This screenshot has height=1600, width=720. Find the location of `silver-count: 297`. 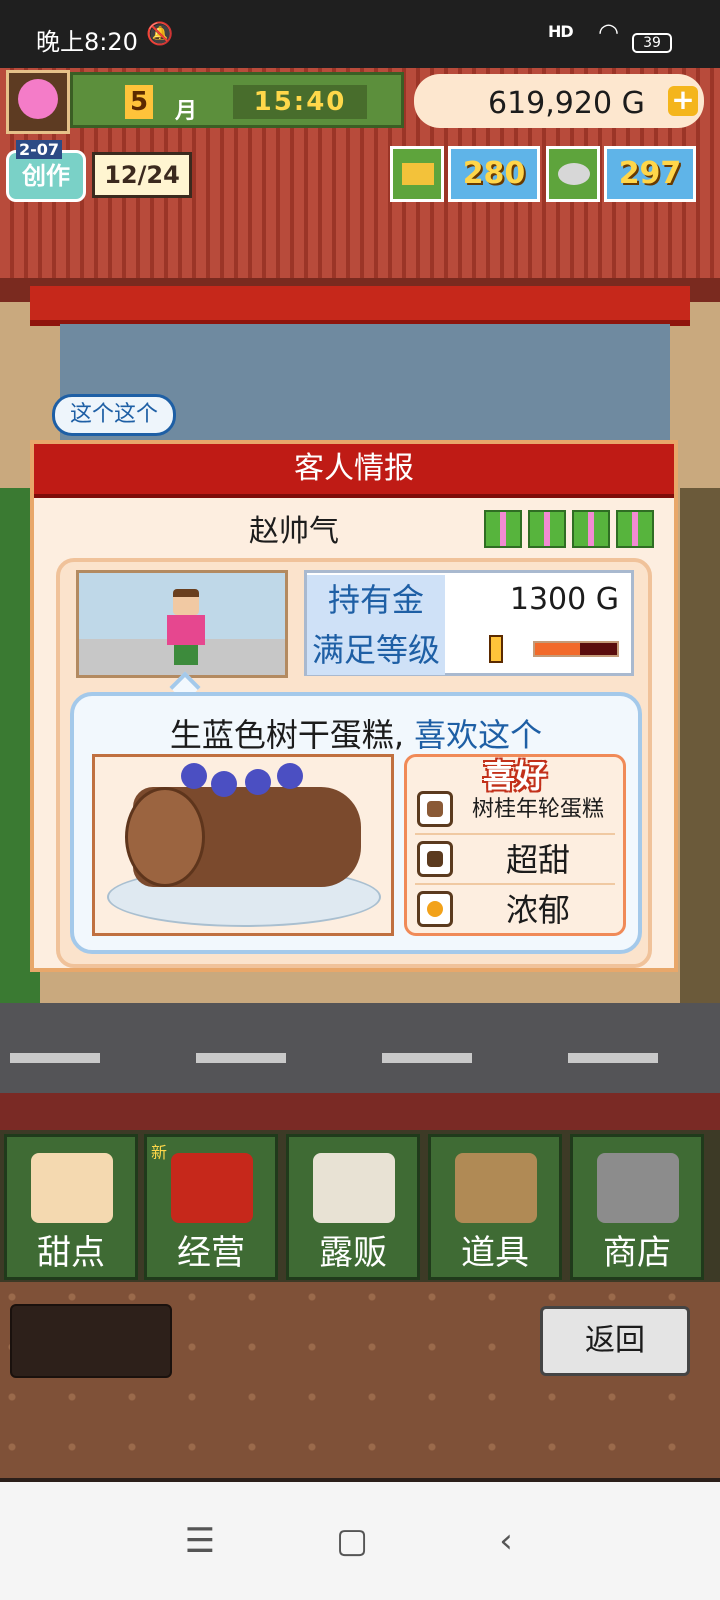

silver-count: 297 is located at coordinates (650, 174).